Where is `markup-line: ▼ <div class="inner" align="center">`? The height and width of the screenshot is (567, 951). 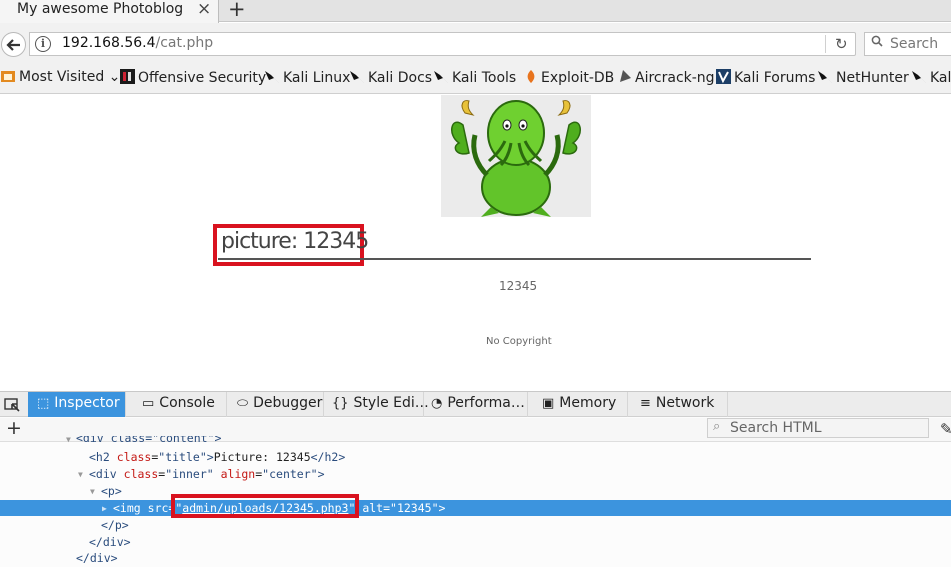 markup-line: ▼ <div class="inner" align="center"> is located at coordinates (475, 474).